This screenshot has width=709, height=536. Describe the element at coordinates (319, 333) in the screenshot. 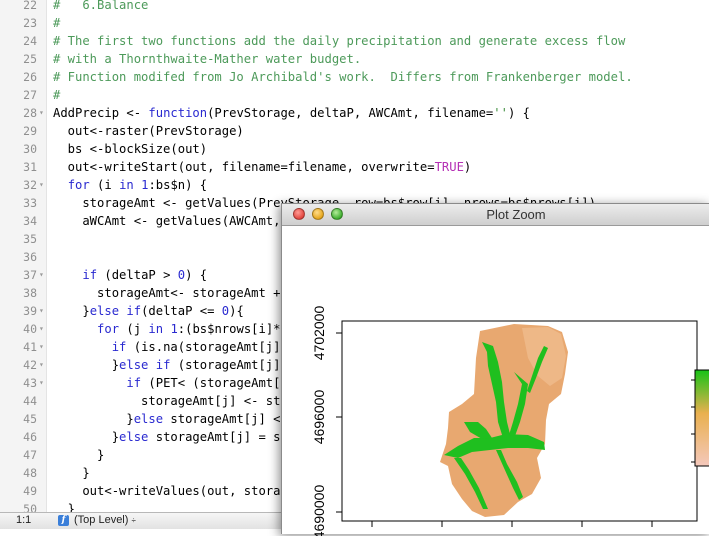

I see `y-tick-label: 4702000` at that location.